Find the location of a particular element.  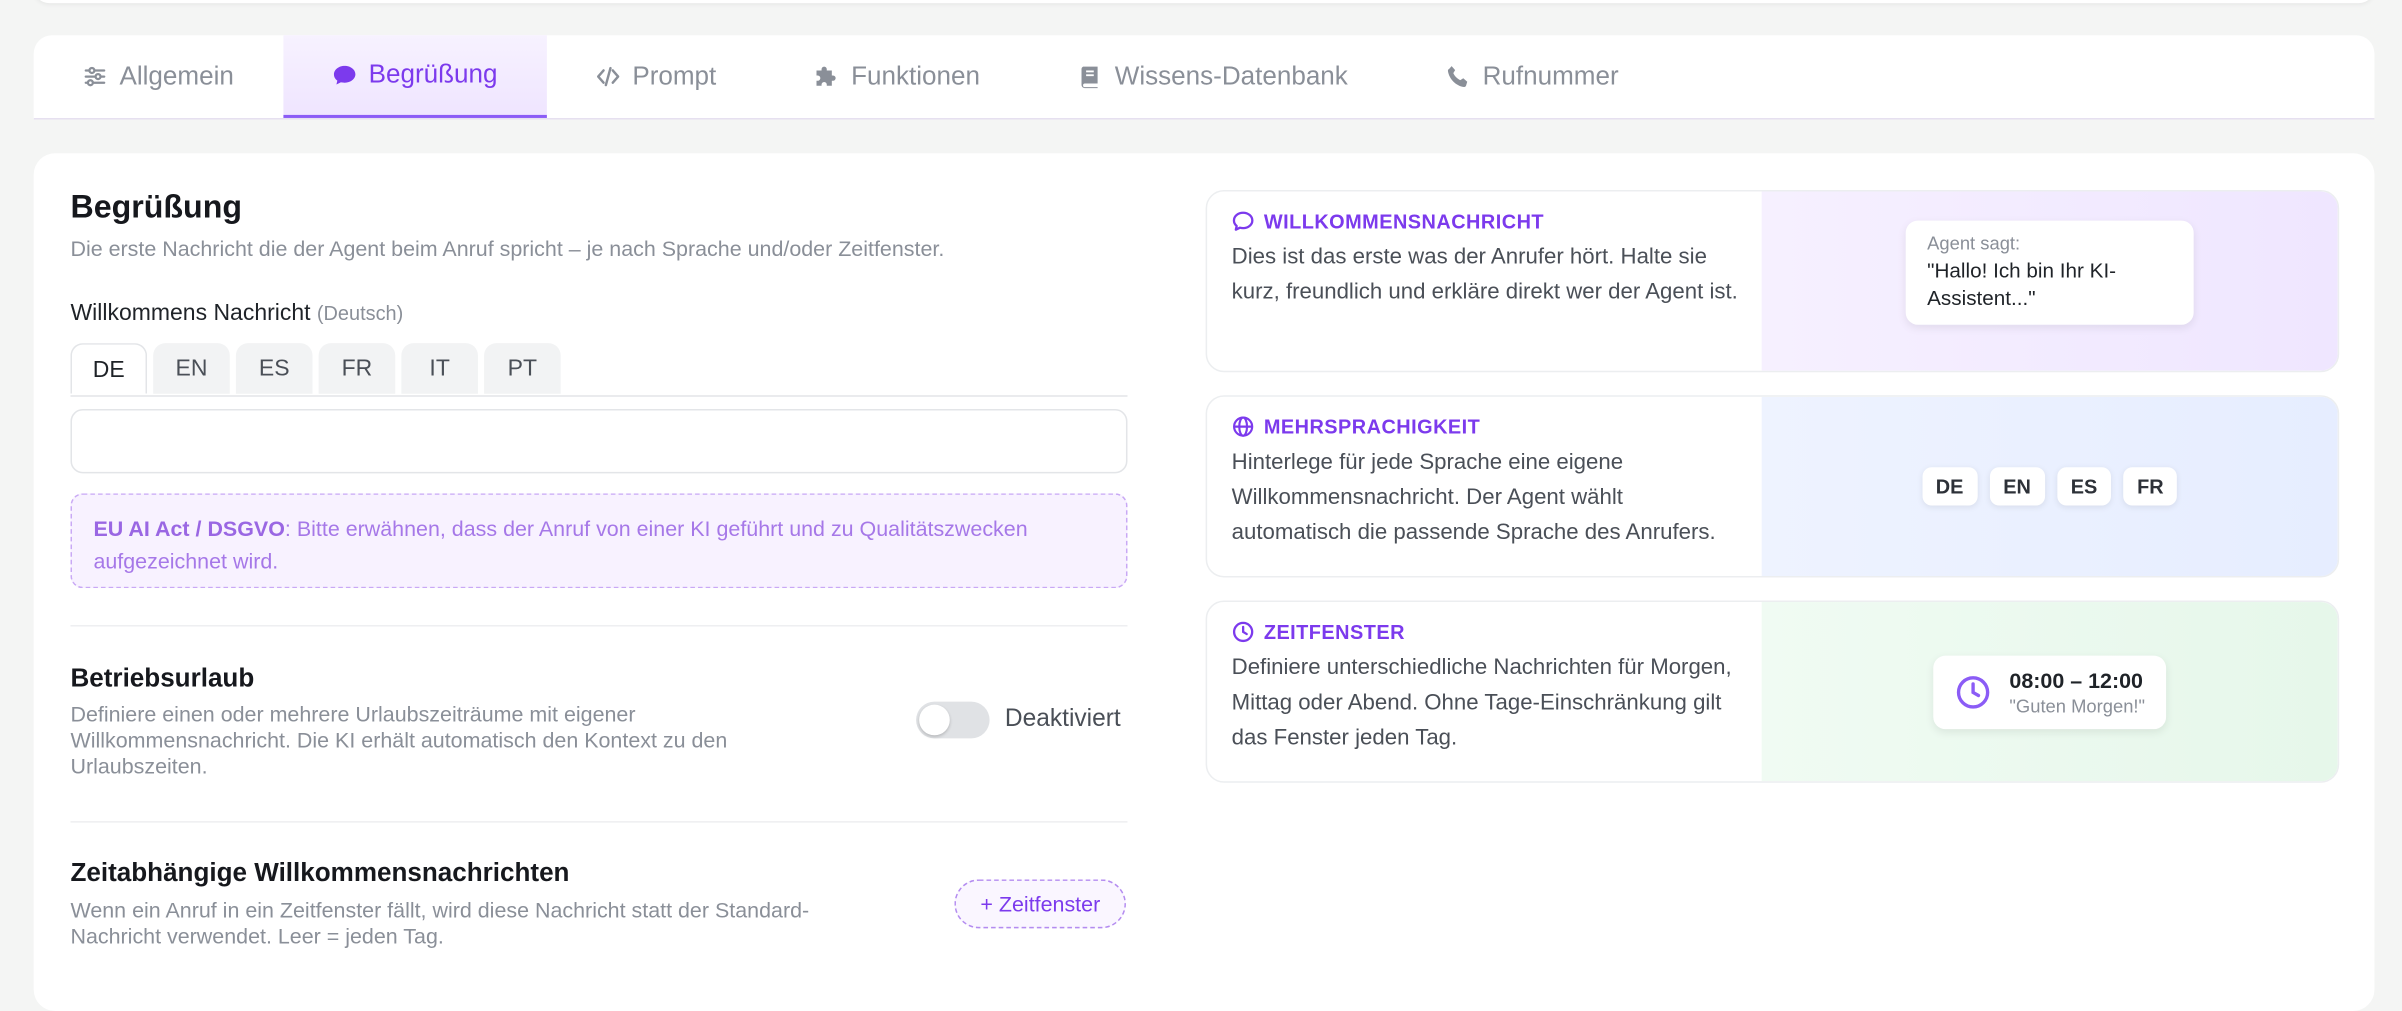

info-heading: MEHRSPRACHIGKEIT is located at coordinates (1486, 426).